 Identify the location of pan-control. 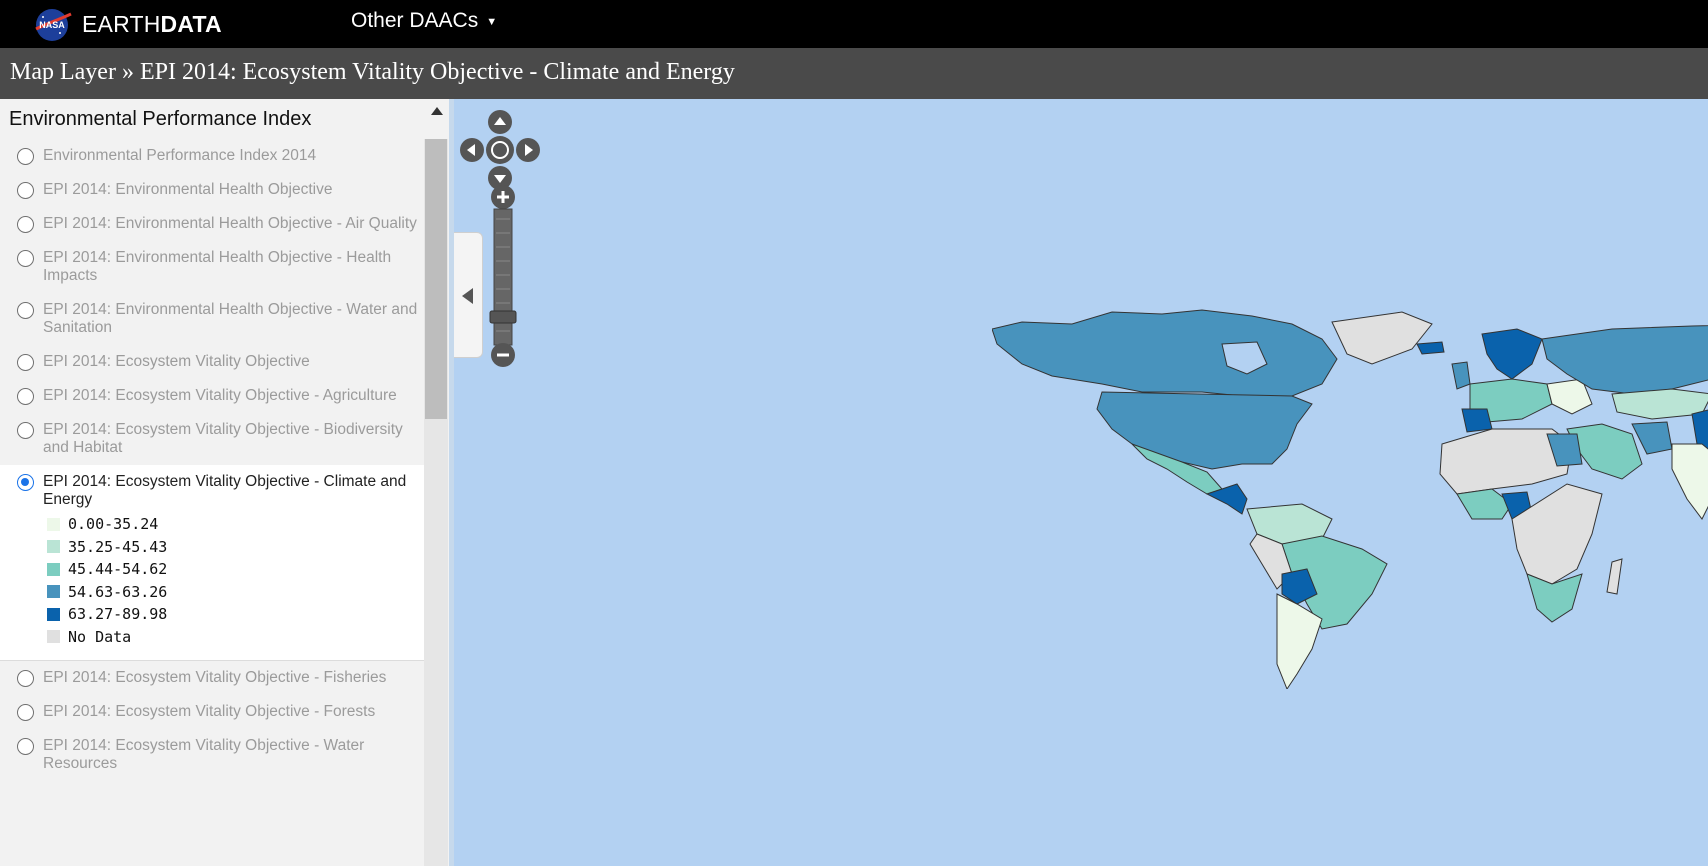
(500, 150).